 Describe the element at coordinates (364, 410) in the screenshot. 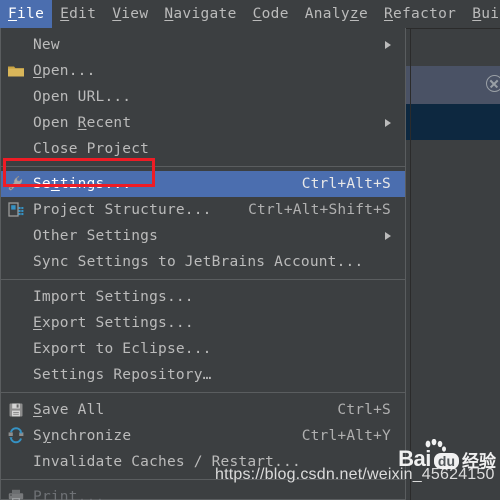

I see `menu-item-shortcut: Ctrl+S` at that location.